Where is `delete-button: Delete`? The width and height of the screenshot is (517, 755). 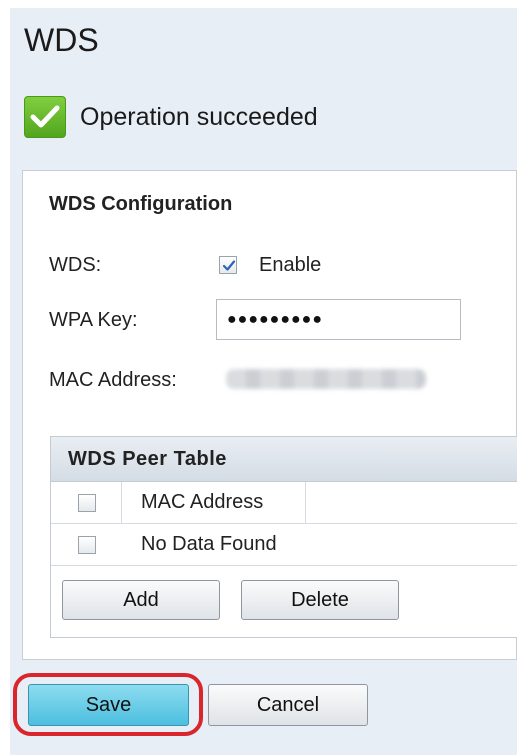
delete-button: Delete is located at coordinates (320, 600).